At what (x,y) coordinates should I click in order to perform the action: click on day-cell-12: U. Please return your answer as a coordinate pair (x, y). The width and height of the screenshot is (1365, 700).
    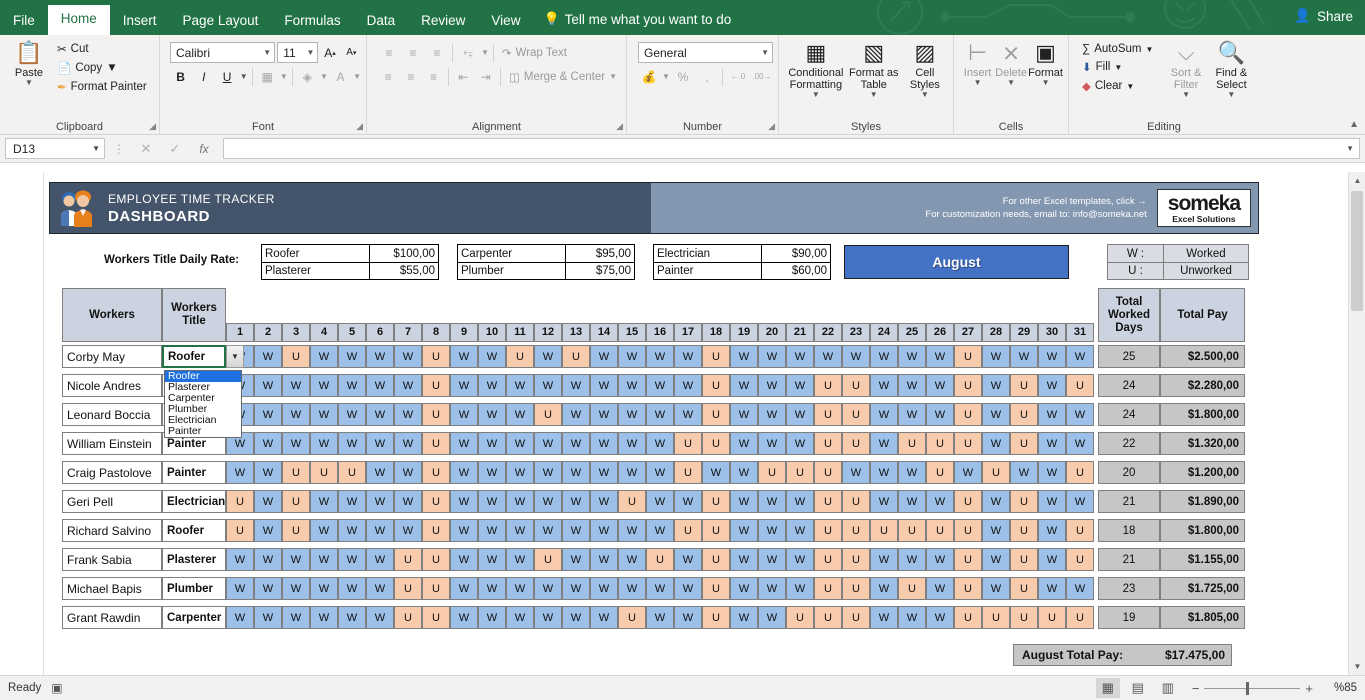
    Looking at the image, I should click on (548, 559).